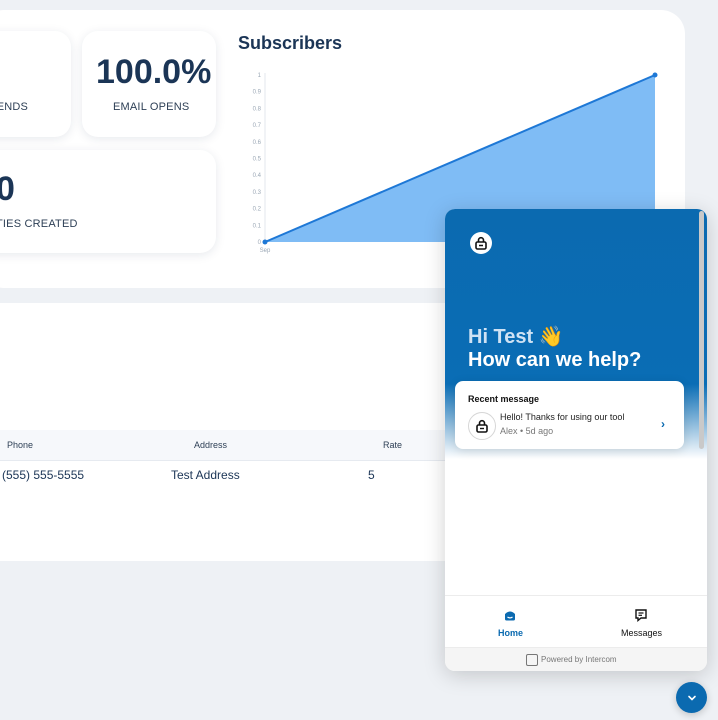  Describe the element at coordinates (257, 143) in the screenshot. I see `y-tick-label: 0.6` at that location.